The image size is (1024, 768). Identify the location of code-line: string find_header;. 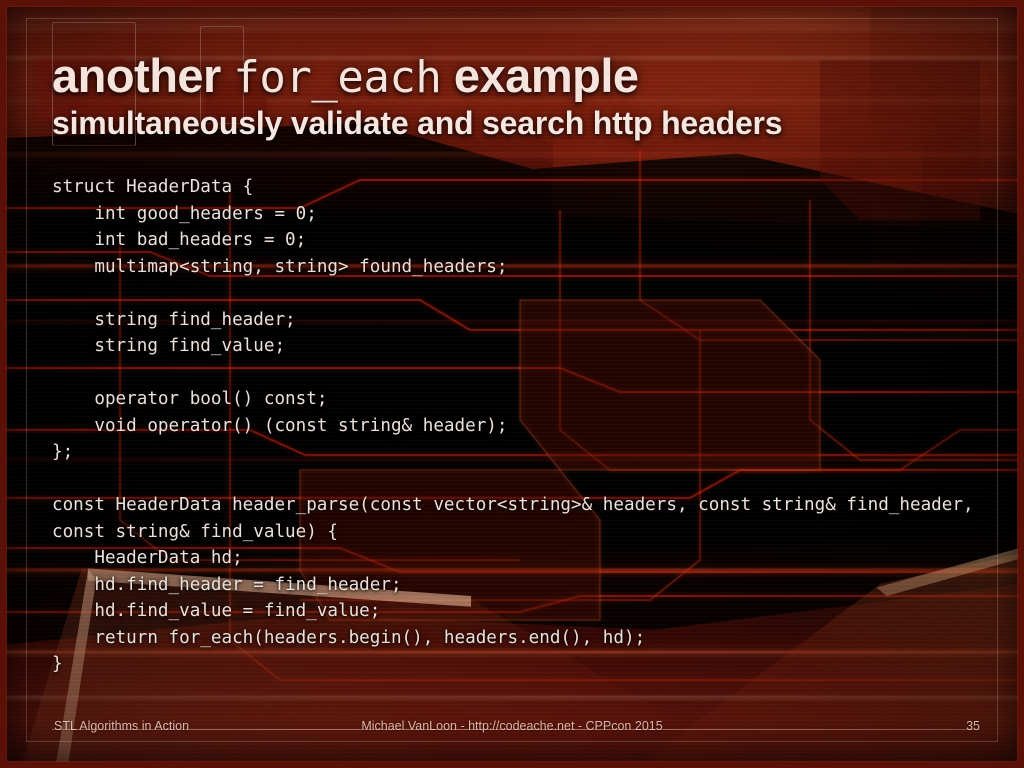
(174, 319).